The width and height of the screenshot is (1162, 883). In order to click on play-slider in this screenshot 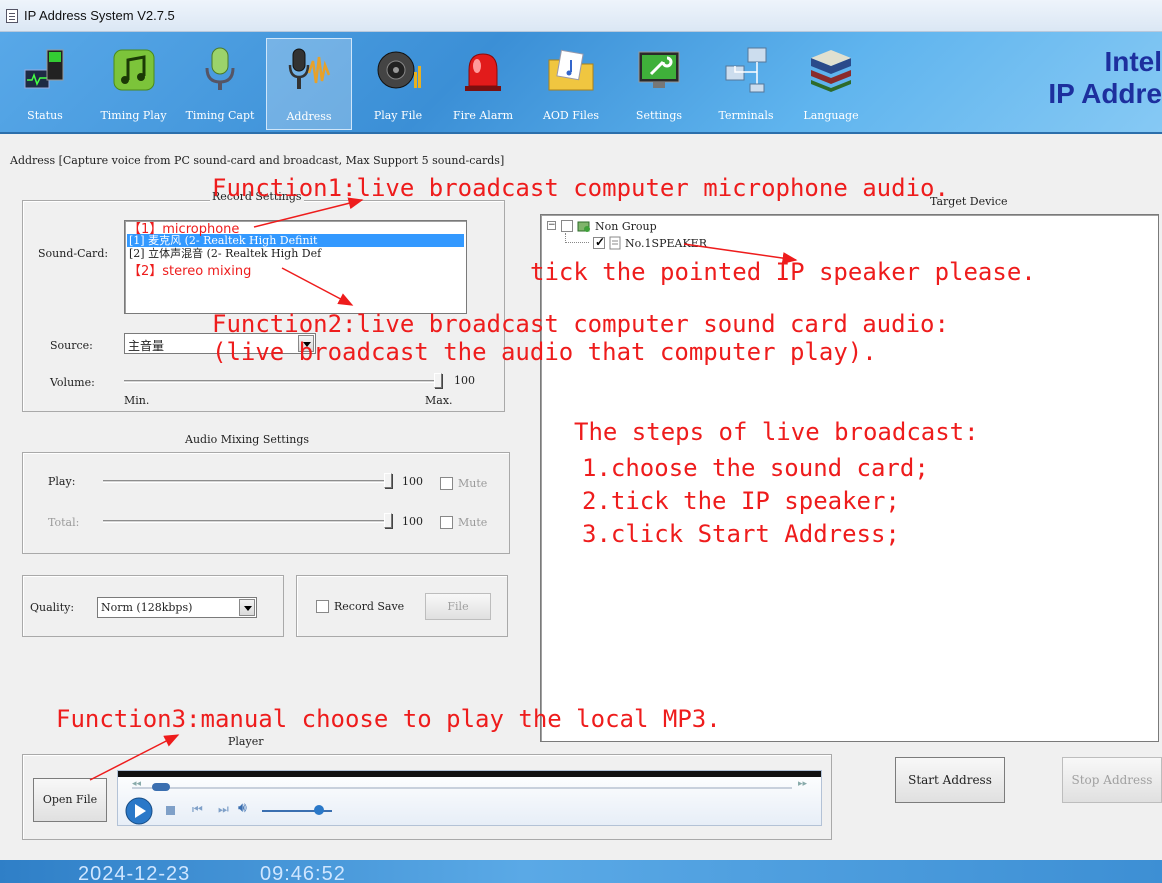, I will do `click(247, 481)`.